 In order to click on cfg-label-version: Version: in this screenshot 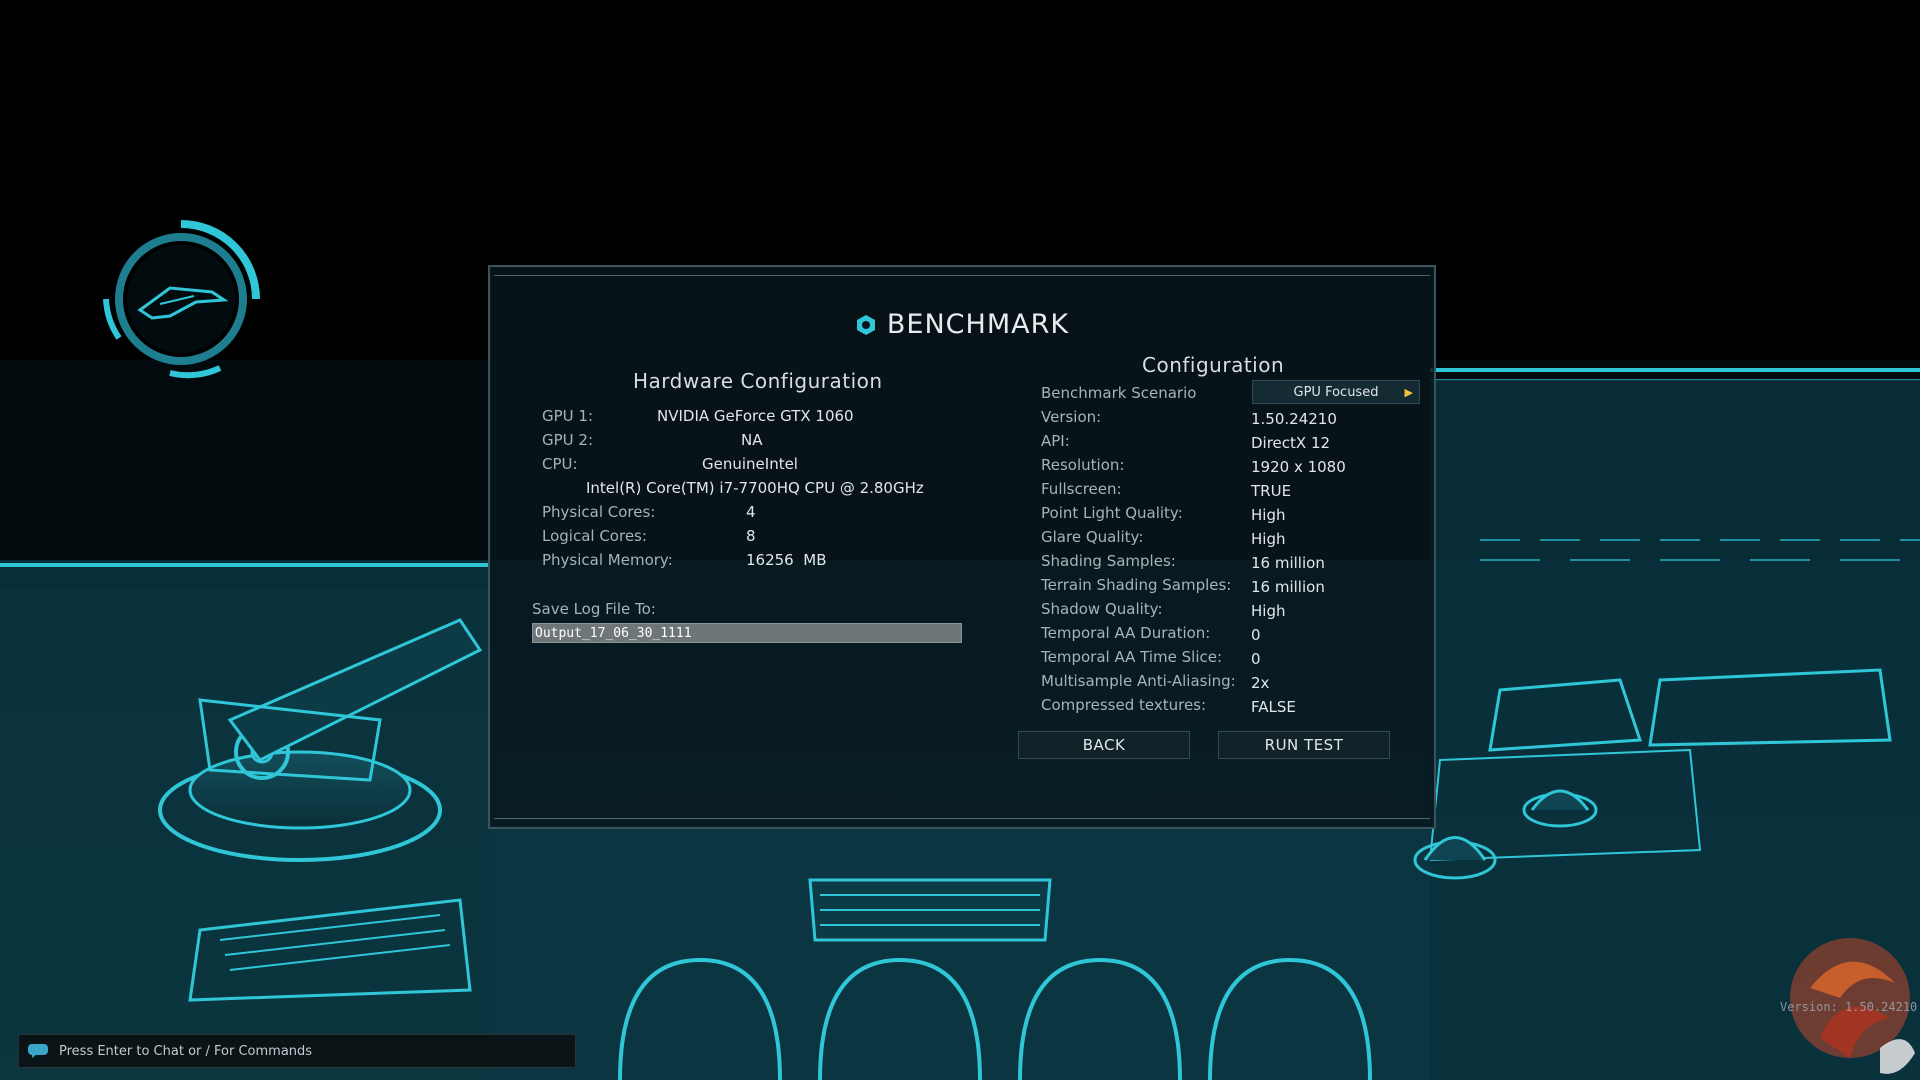, I will do `click(1071, 417)`.